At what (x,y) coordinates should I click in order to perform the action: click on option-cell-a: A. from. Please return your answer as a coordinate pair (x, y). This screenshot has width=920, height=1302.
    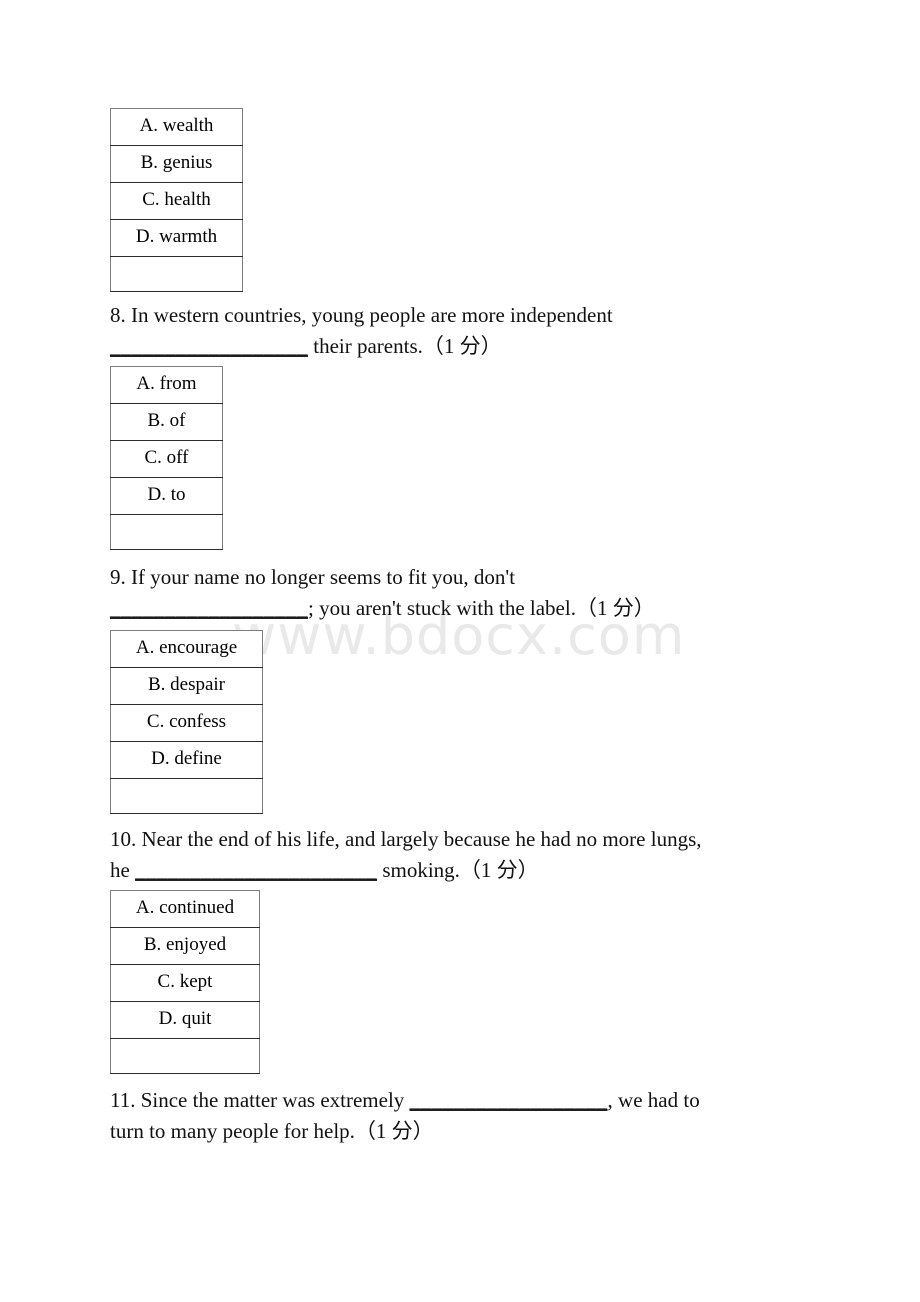
    Looking at the image, I should click on (166, 385).